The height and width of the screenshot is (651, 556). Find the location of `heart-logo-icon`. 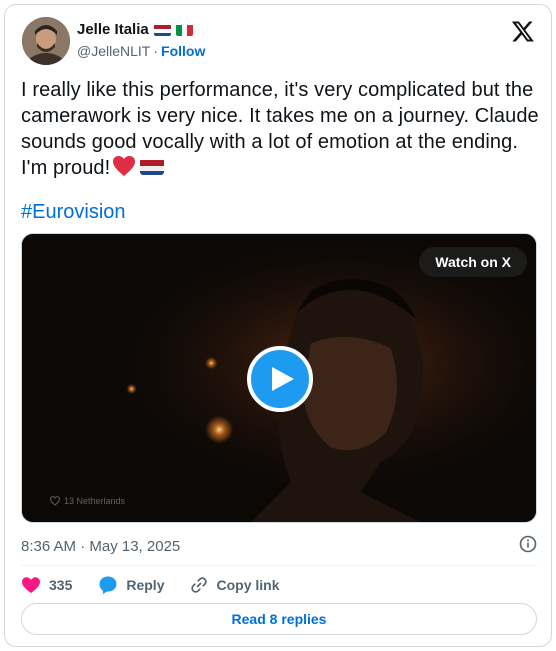

heart-logo-icon is located at coordinates (55, 501).